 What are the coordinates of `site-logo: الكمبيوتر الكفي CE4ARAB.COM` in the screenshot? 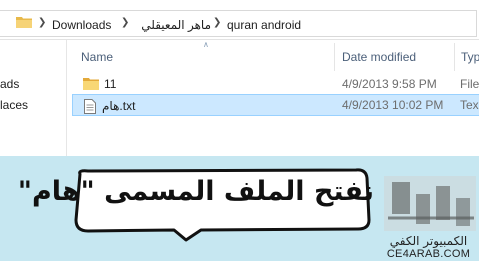 It's located at (424, 215).